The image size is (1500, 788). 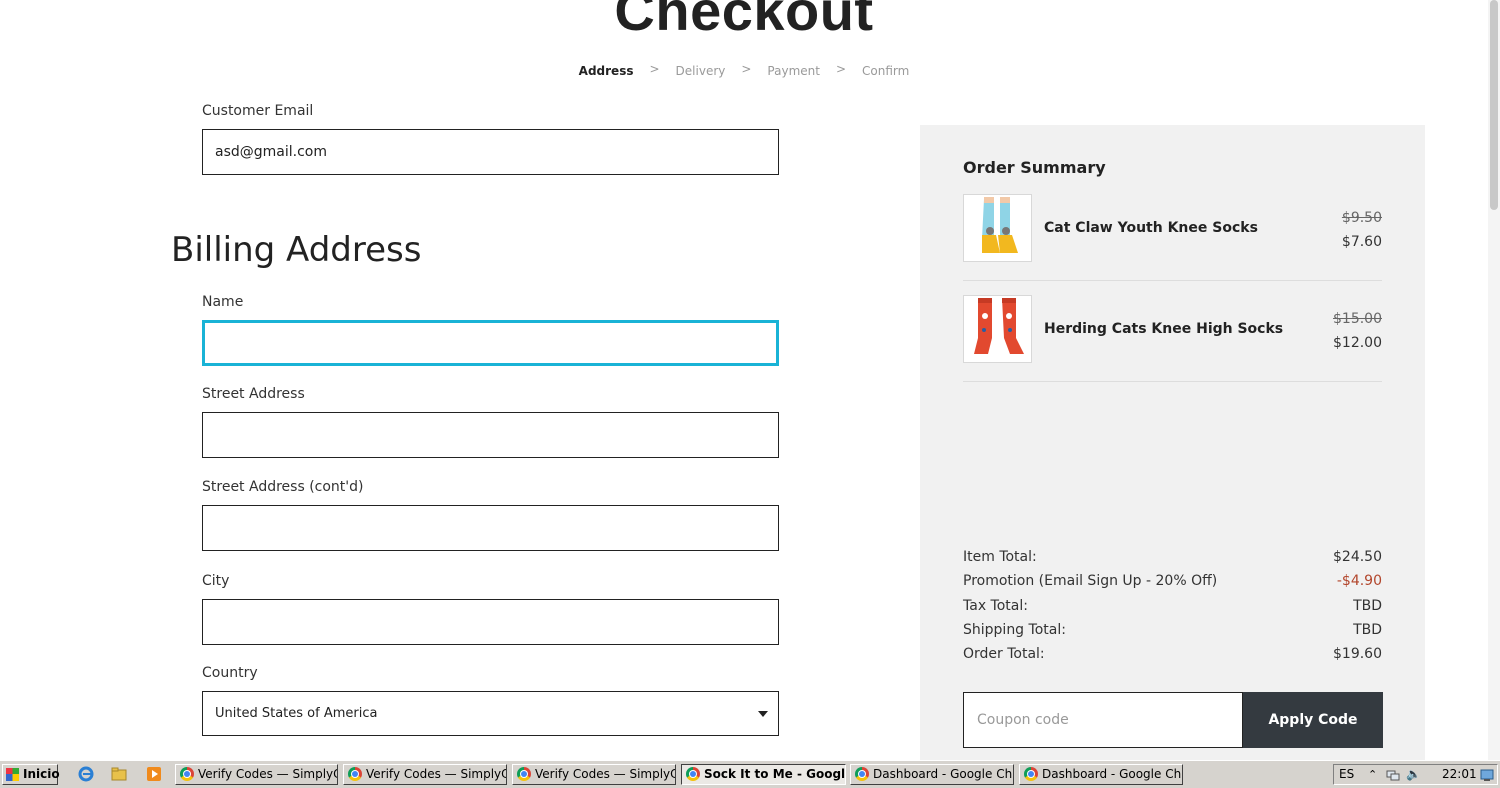 I want to click on show-desktop-icon, so click(x=1487, y=775).